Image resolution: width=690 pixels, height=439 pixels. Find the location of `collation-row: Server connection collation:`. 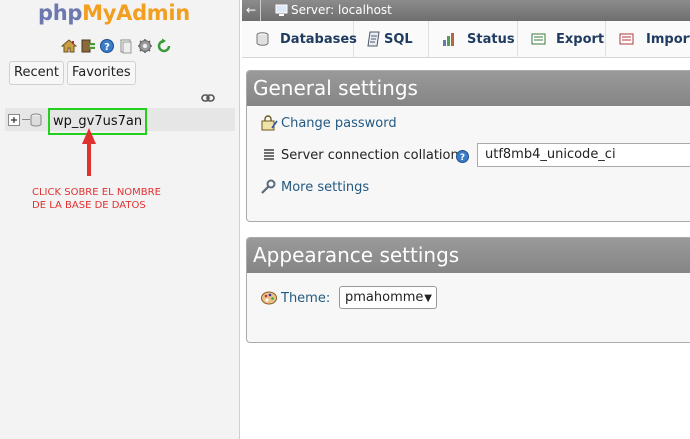

collation-row: Server connection collation: is located at coordinates (361, 155).